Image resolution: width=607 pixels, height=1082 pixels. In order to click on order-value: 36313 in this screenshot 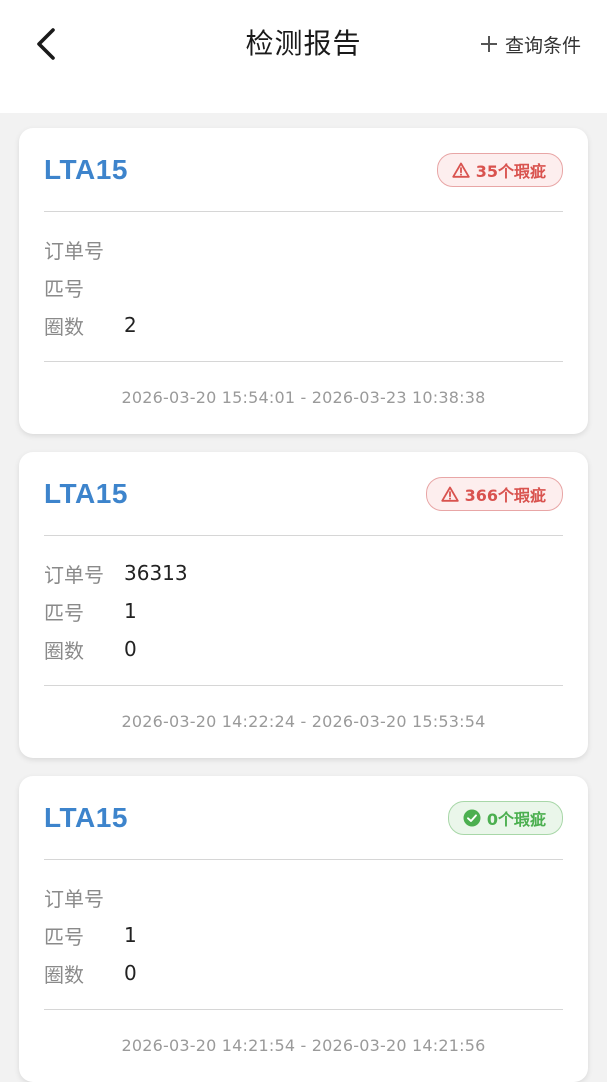, I will do `click(156, 573)`.